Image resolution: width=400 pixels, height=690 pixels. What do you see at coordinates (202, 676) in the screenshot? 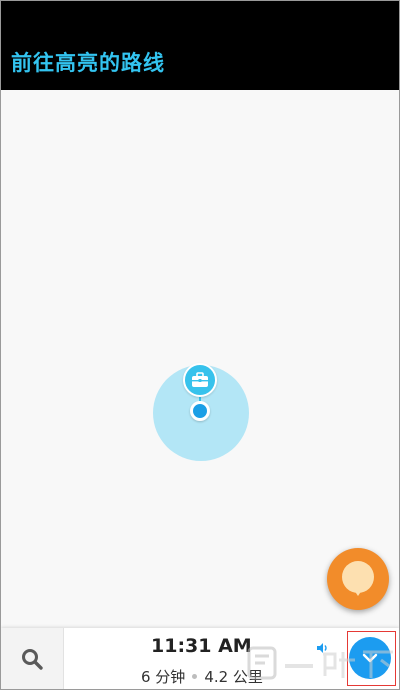
I see `eta-details: 6 分钟 4.2 公里` at bounding box center [202, 676].